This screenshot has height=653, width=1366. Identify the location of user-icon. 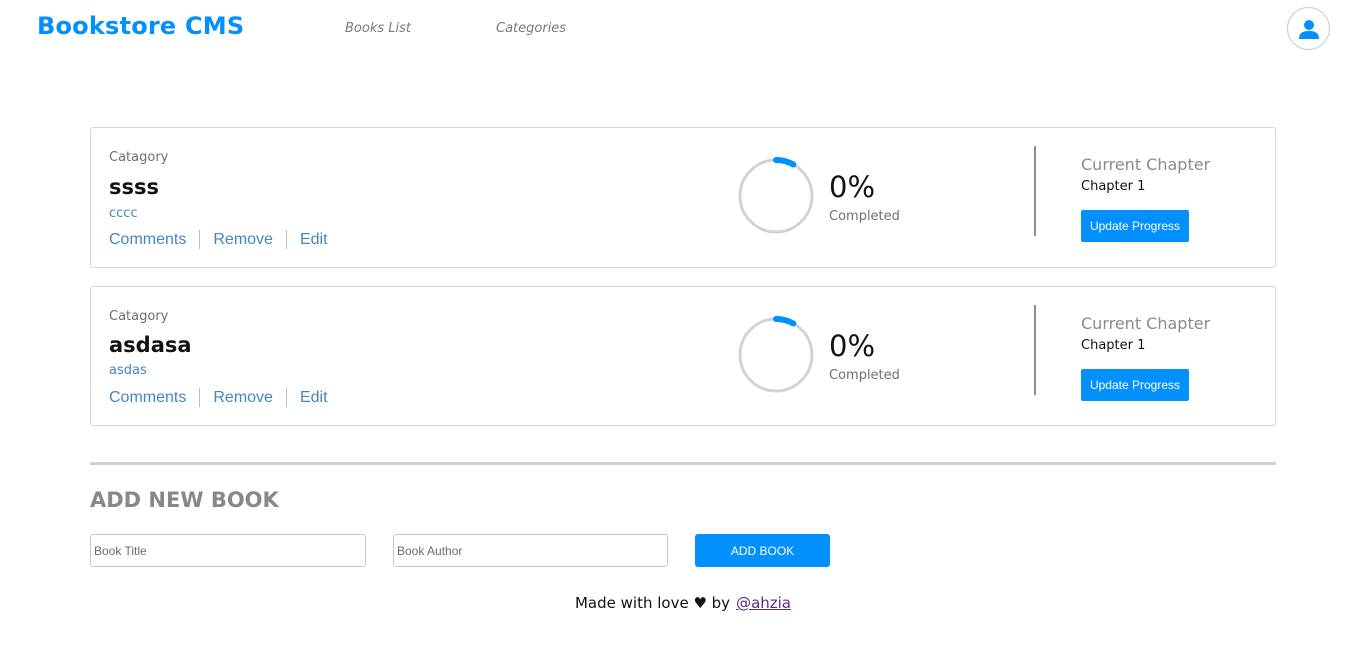
(1308, 29).